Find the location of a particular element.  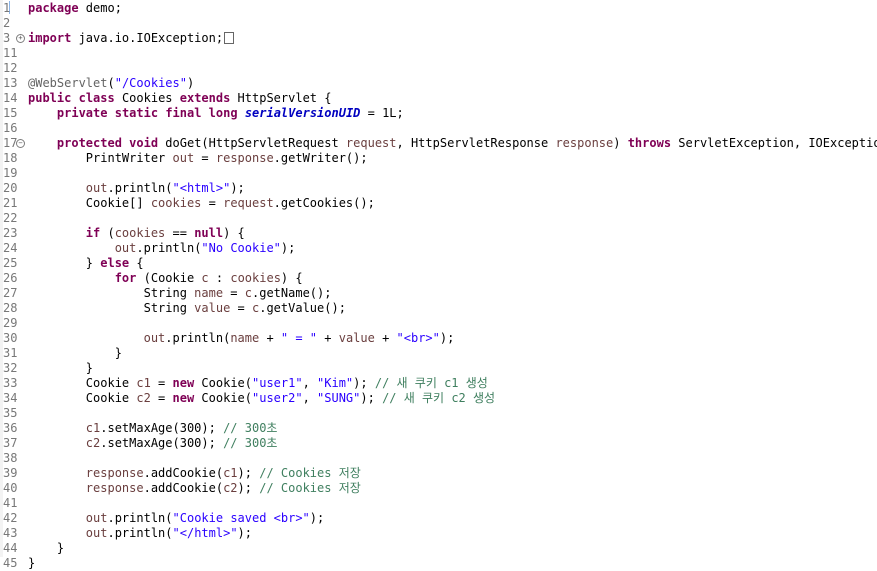

code-token: .setMaxAge(300); is located at coordinates (162, 443).